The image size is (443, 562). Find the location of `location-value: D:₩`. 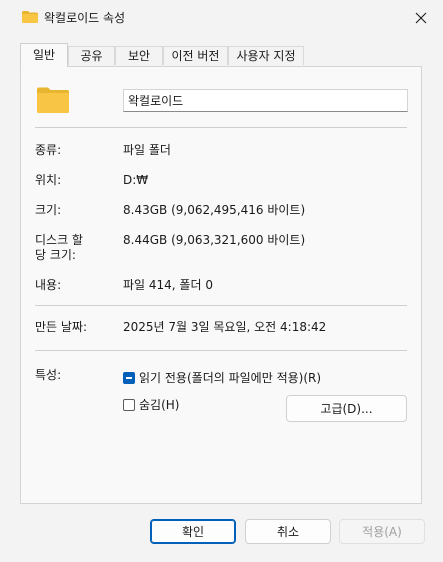

location-value: D:₩ is located at coordinates (136, 180).